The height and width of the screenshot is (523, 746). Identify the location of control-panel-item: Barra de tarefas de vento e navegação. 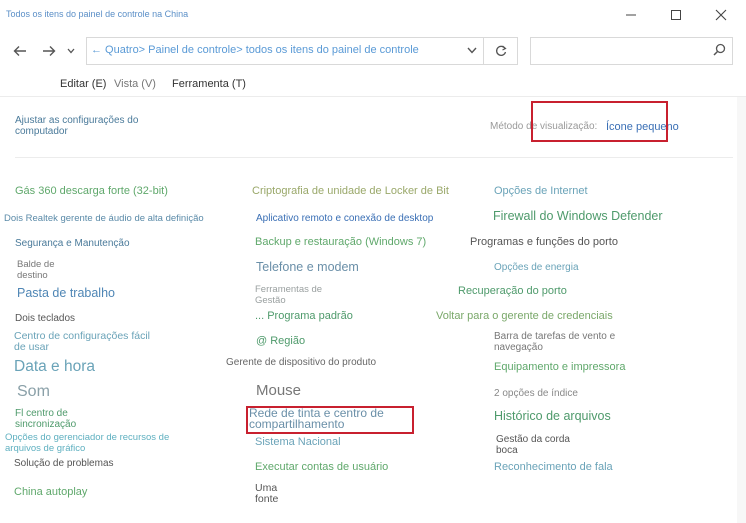
(559, 342).